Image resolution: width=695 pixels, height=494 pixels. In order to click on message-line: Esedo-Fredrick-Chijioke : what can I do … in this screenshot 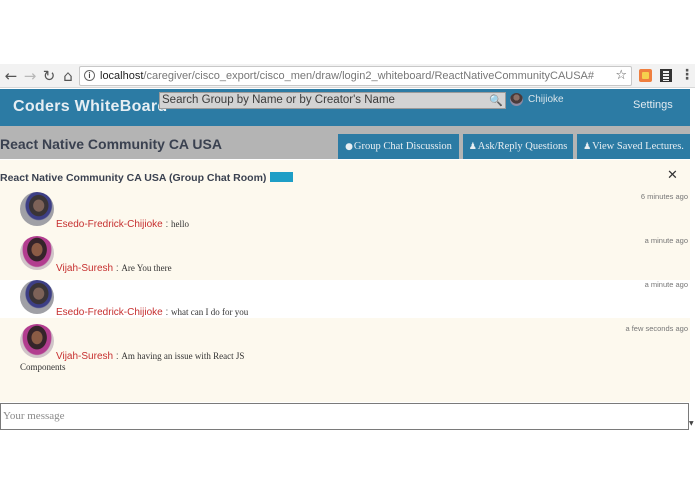, I will do `click(152, 311)`.